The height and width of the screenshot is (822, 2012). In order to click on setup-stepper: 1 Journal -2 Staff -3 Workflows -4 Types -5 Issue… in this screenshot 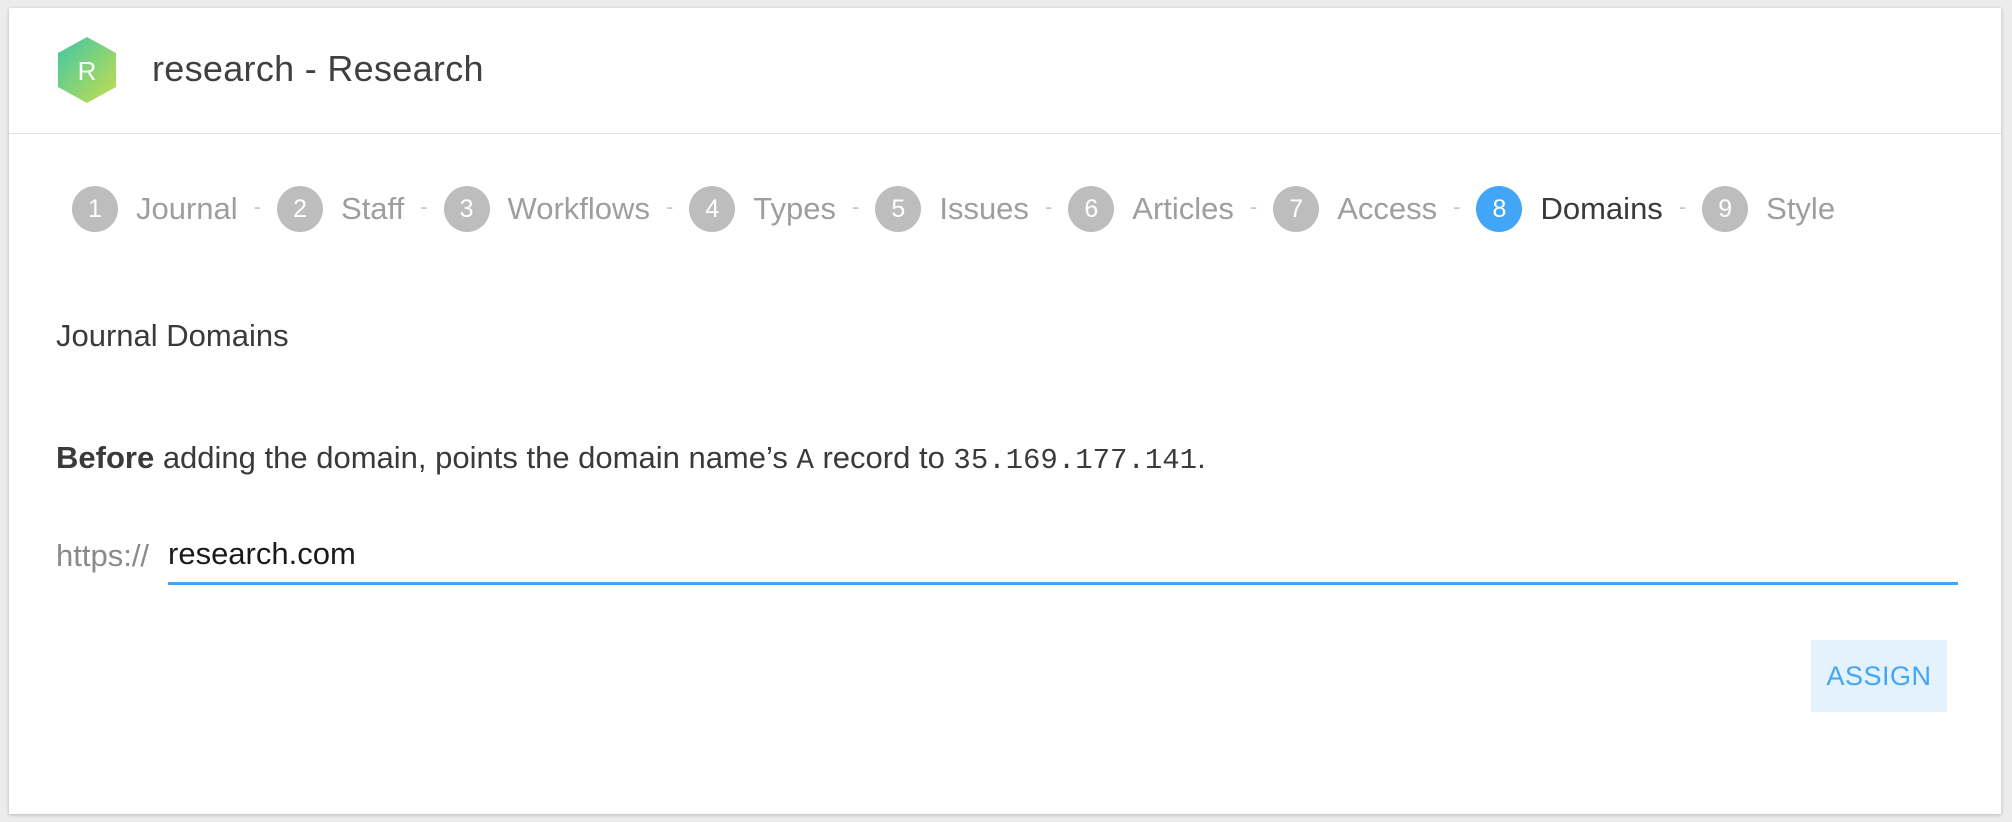, I will do `click(953, 209)`.